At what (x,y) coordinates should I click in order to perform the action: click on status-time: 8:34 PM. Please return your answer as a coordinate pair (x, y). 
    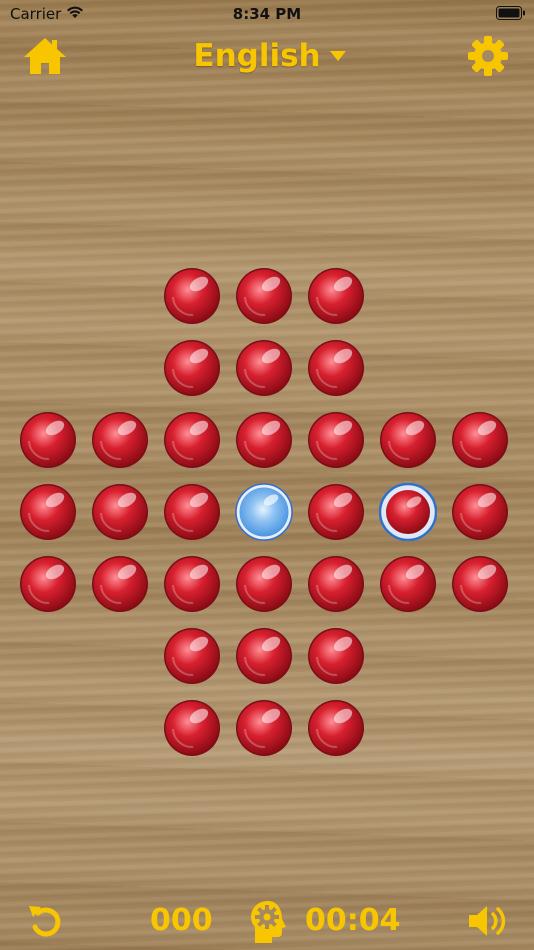
    Looking at the image, I should click on (267, 14).